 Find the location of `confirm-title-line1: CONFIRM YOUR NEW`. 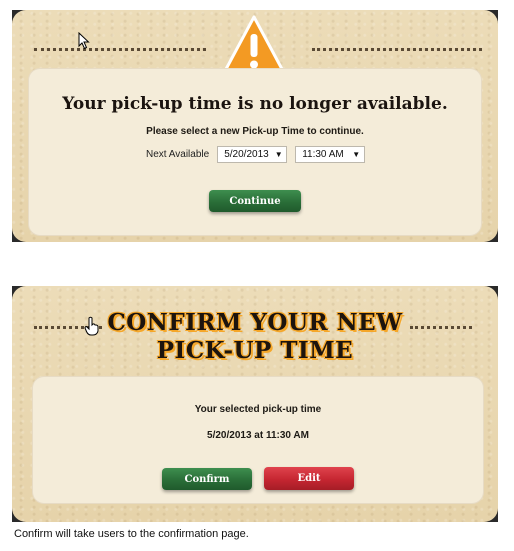

confirm-title-line1: CONFIRM YOUR NEW is located at coordinates (255, 322).